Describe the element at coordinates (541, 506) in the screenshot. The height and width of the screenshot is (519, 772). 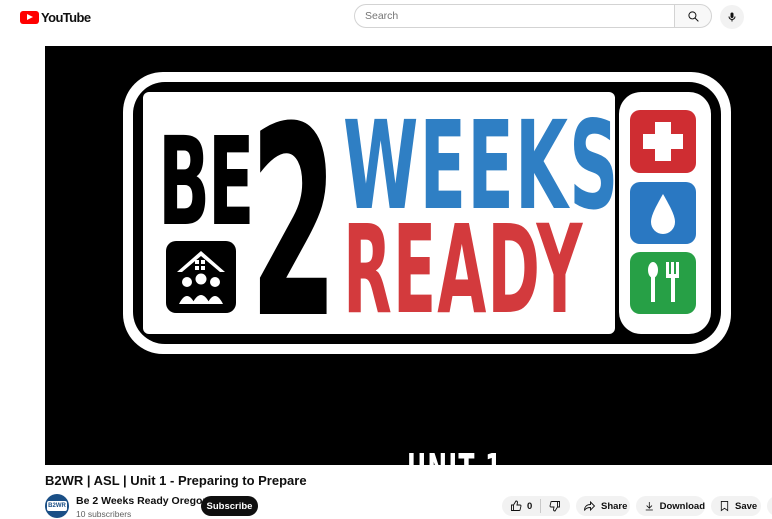
I see `like-divider` at that location.